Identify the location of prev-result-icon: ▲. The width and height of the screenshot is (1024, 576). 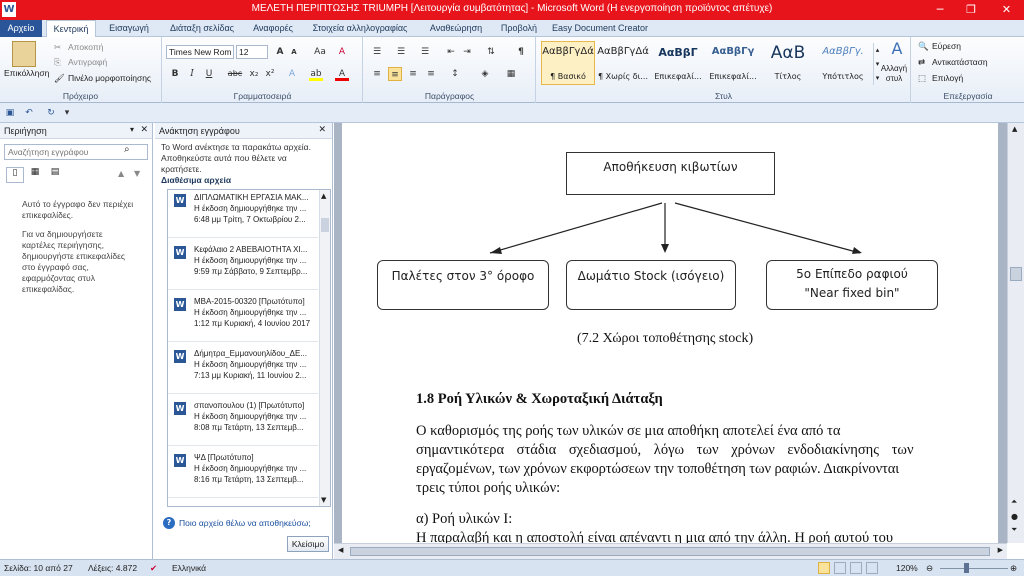
(121, 173).